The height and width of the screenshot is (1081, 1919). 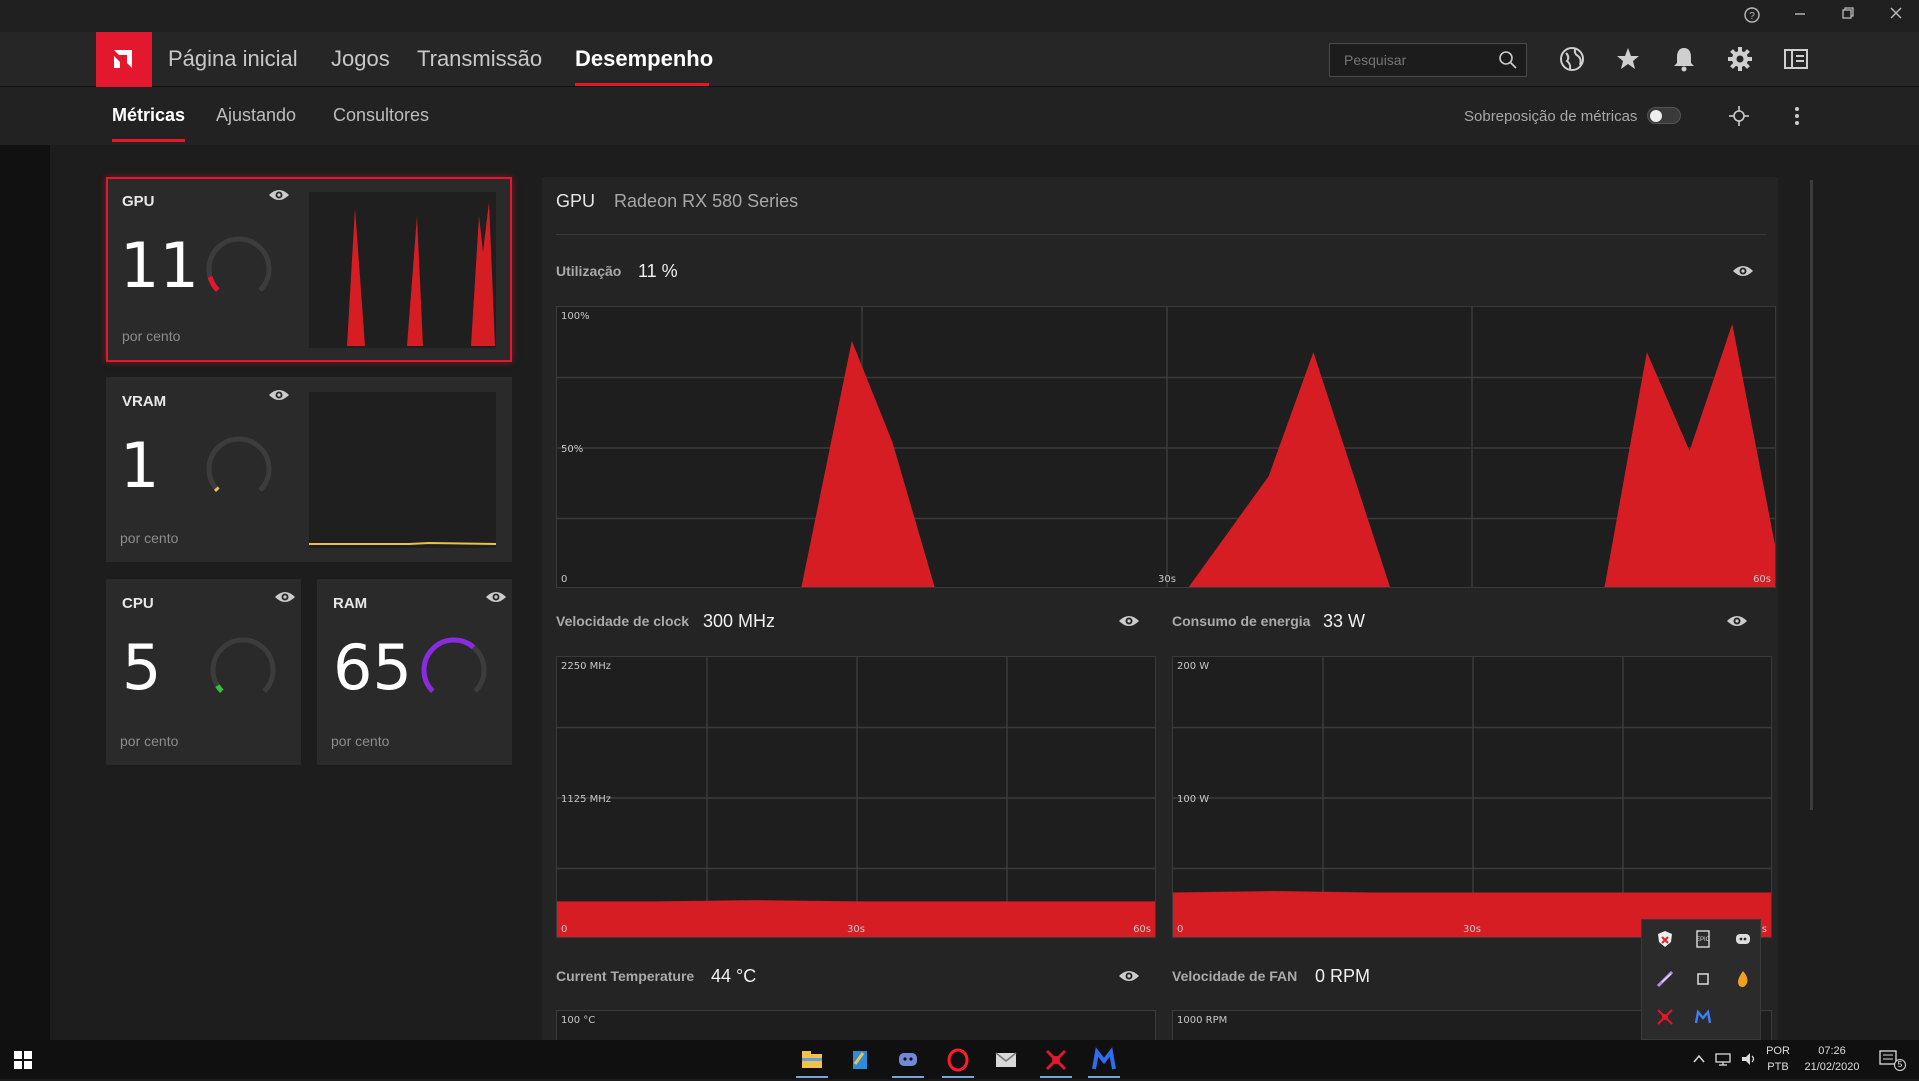 I want to click on volume-icon, so click(x=1749, y=1061).